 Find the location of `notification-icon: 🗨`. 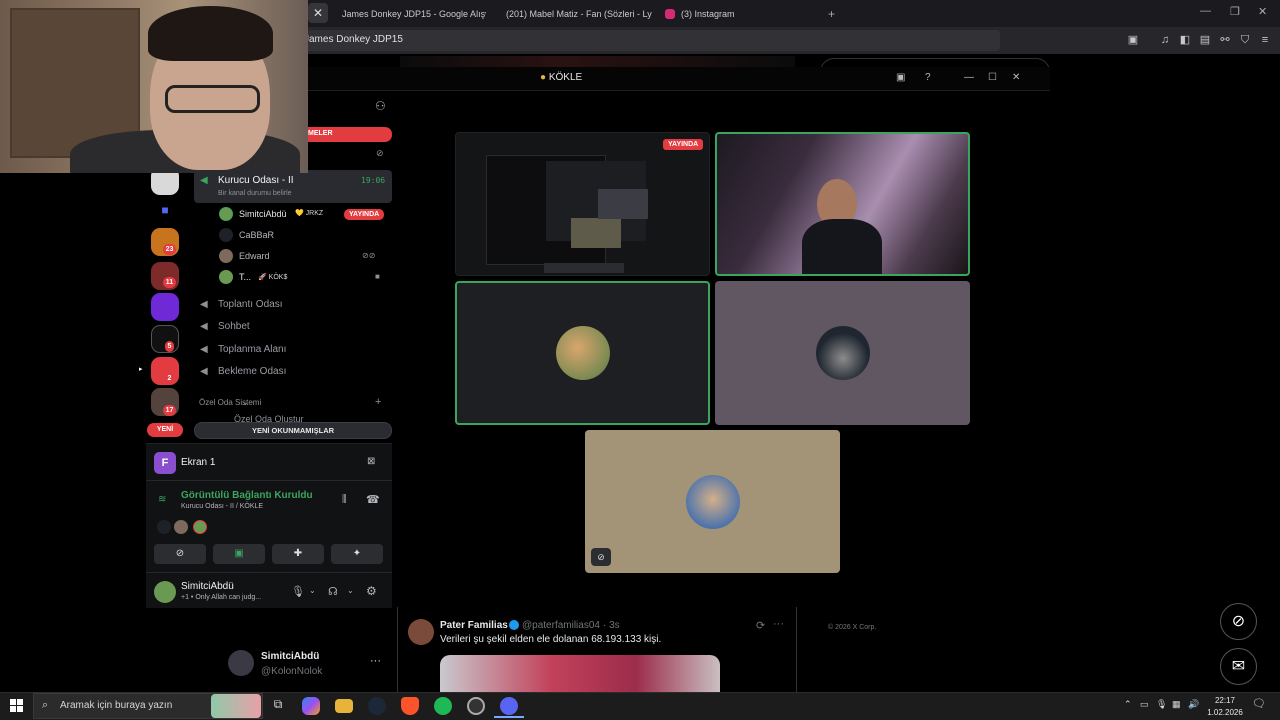

notification-icon: 🗨 is located at coordinates (1259, 703).